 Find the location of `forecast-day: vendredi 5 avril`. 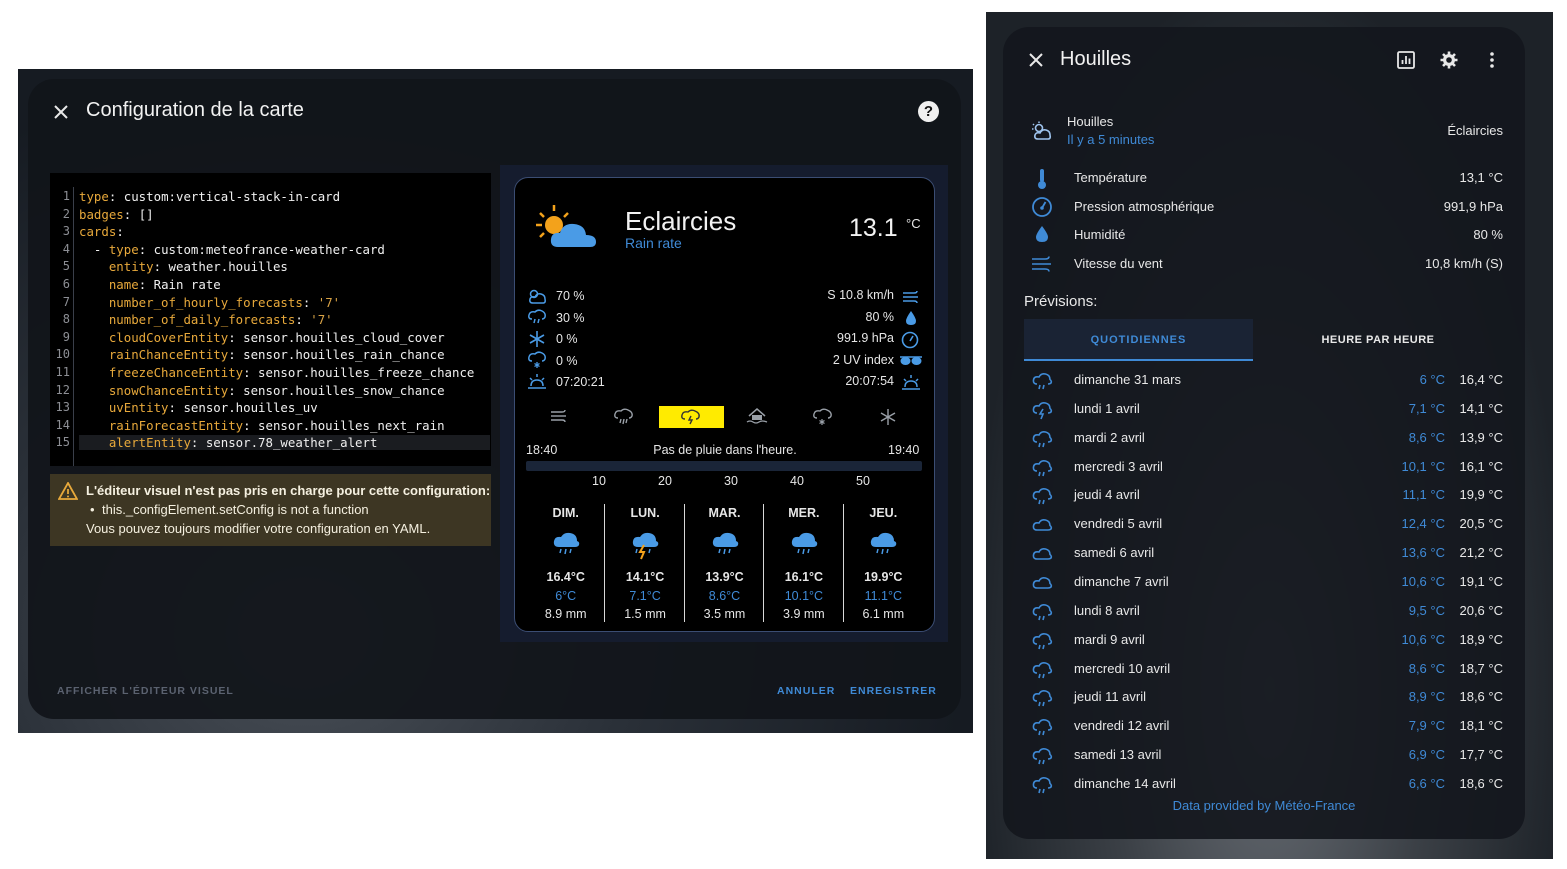

forecast-day: vendredi 5 avril is located at coordinates (1118, 524).